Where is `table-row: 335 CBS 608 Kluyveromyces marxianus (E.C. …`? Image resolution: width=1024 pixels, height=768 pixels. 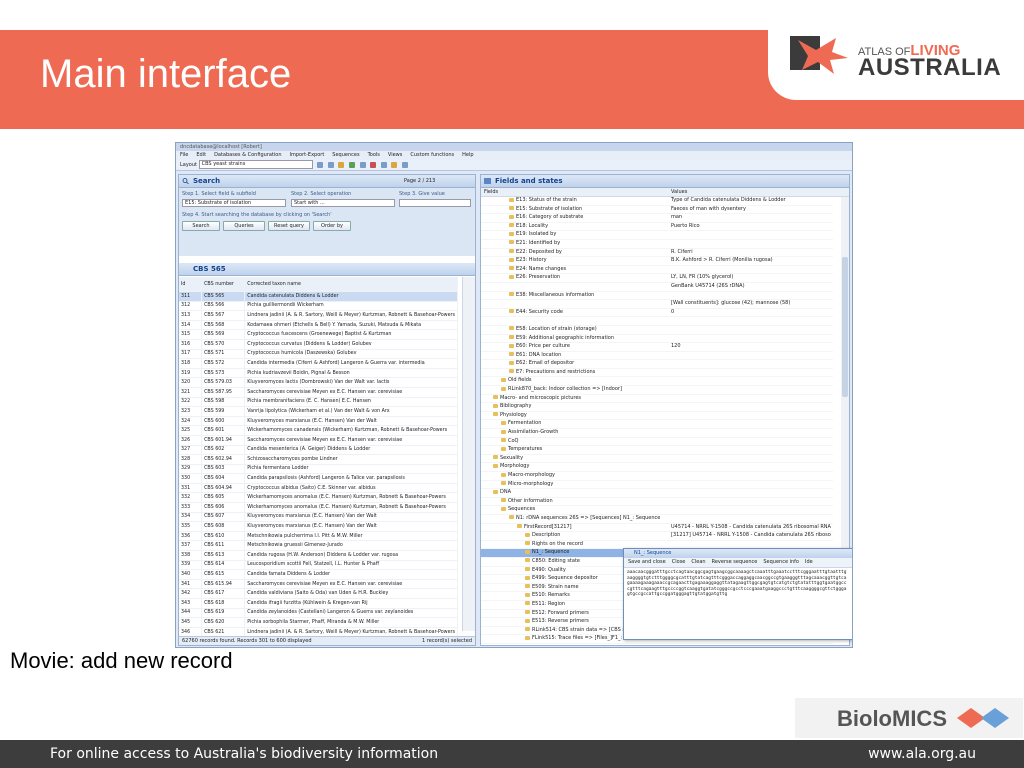
table-row: 335 CBS 608 Kluyveromyces marxianus (E.C. … is located at coordinates (318, 526).